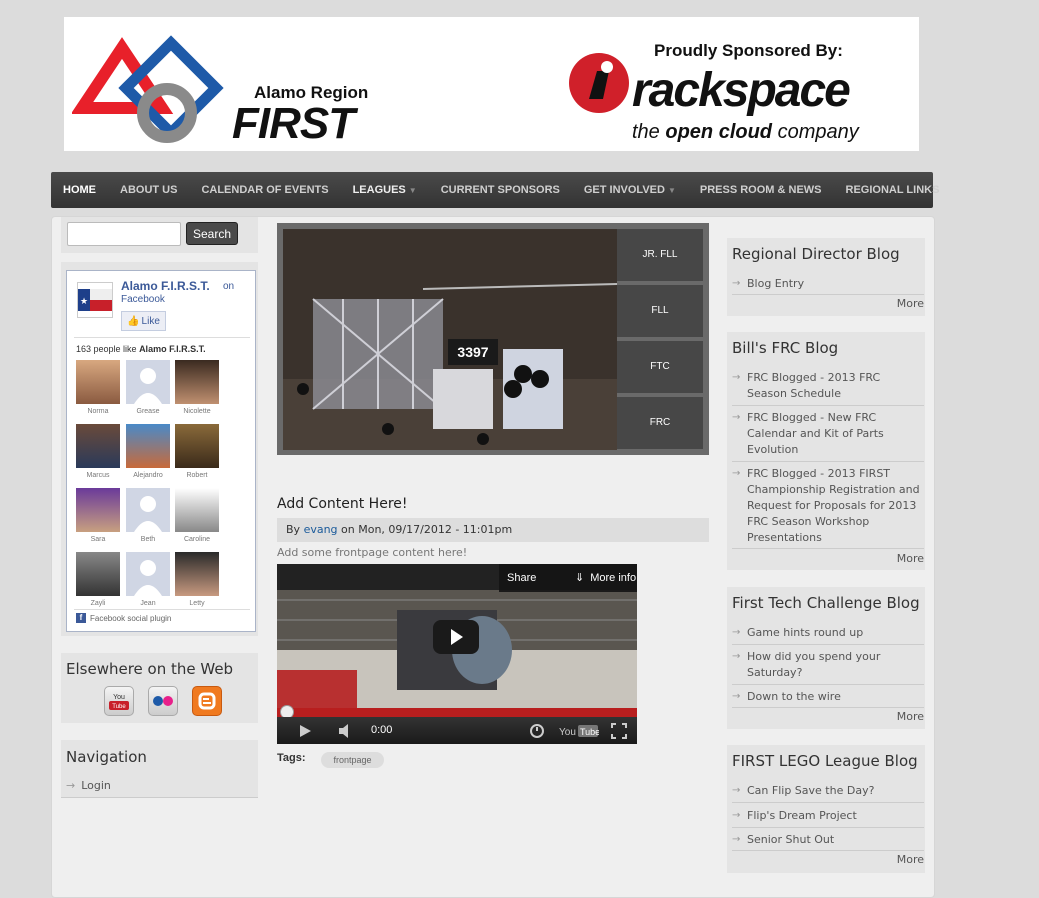  Describe the element at coordinates (197, 451) in the screenshot. I see `fan-avatar: Robert` at that location.